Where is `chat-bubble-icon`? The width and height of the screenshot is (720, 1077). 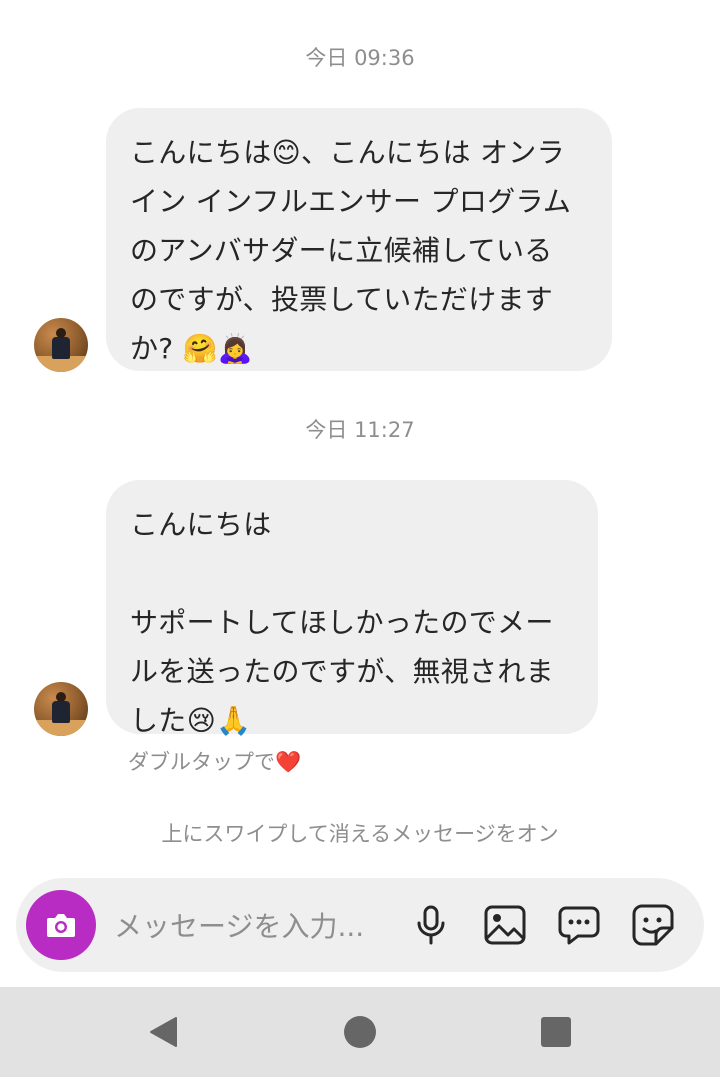
chat-bubble-icon is located at coordinates (579, 925).